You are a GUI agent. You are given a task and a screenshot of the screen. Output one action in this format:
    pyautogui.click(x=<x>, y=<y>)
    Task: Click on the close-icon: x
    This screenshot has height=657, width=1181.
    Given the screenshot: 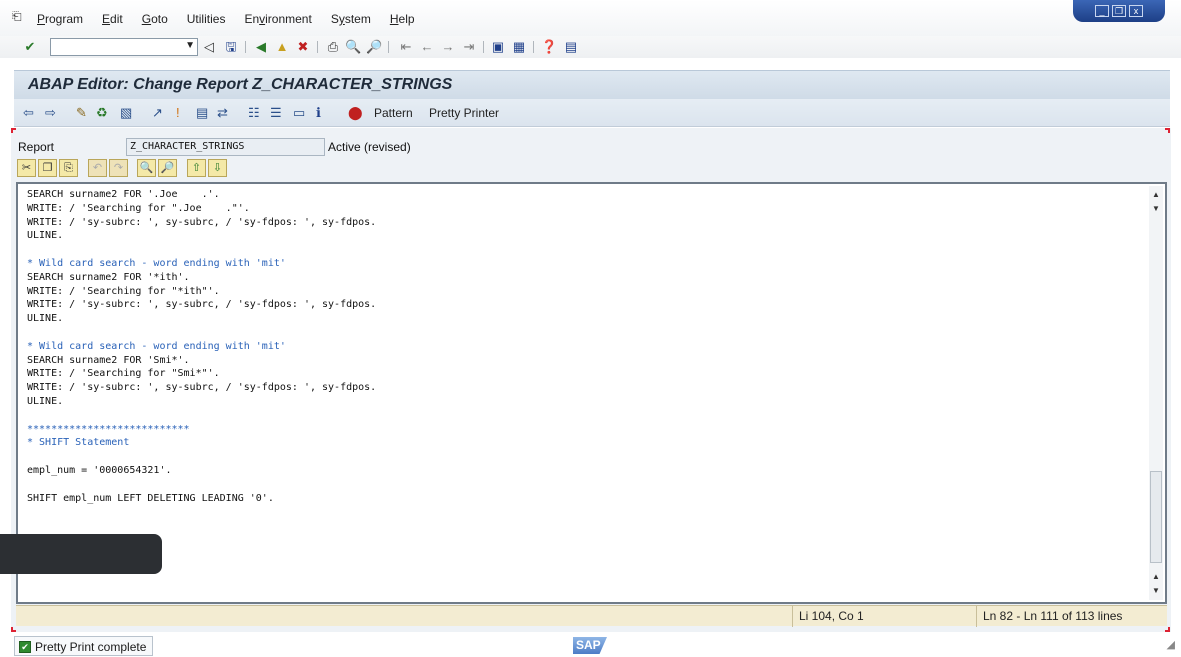 What is the action you would take?
    pyautogui.click(x=1136, y=11)
    